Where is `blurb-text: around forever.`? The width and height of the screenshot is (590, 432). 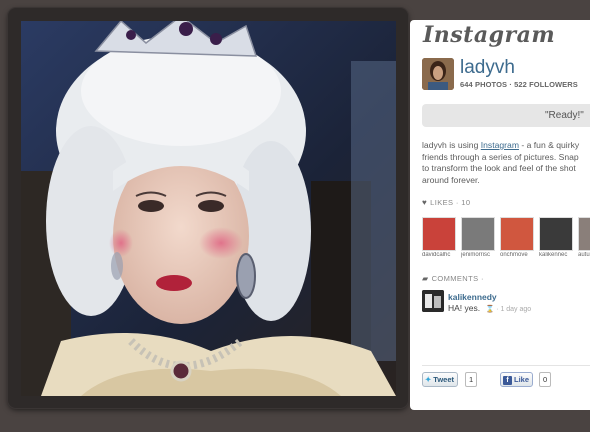
blurb-text: around forever. is located at coordinates (451, 179).